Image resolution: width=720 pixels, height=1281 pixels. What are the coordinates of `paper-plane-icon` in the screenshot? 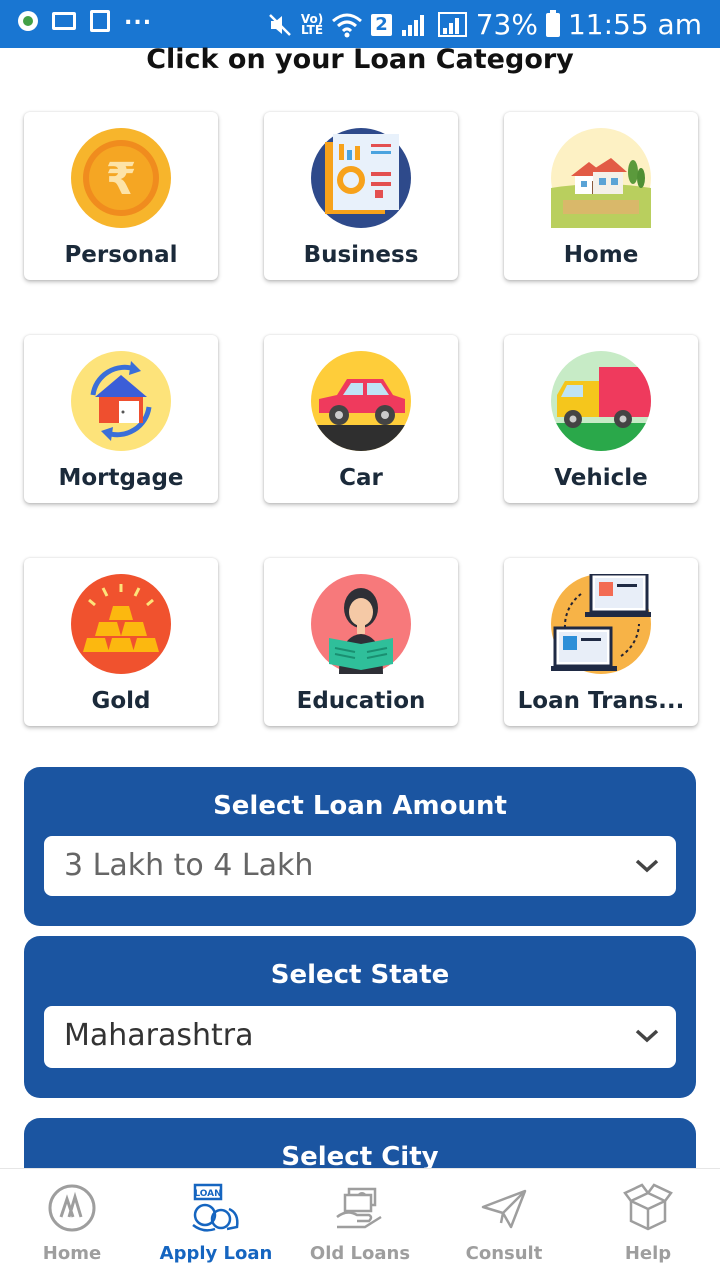 It's located at (504, 1209).